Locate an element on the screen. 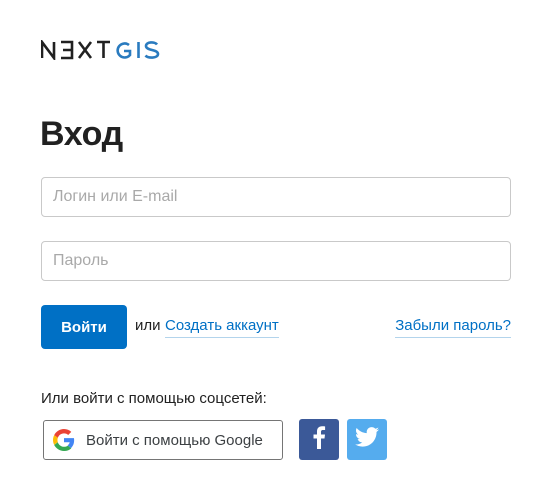 Image resolution: width=553 pixels, height=496 pixels. nextgis-logo-mark is located at coordinates (100, 50).